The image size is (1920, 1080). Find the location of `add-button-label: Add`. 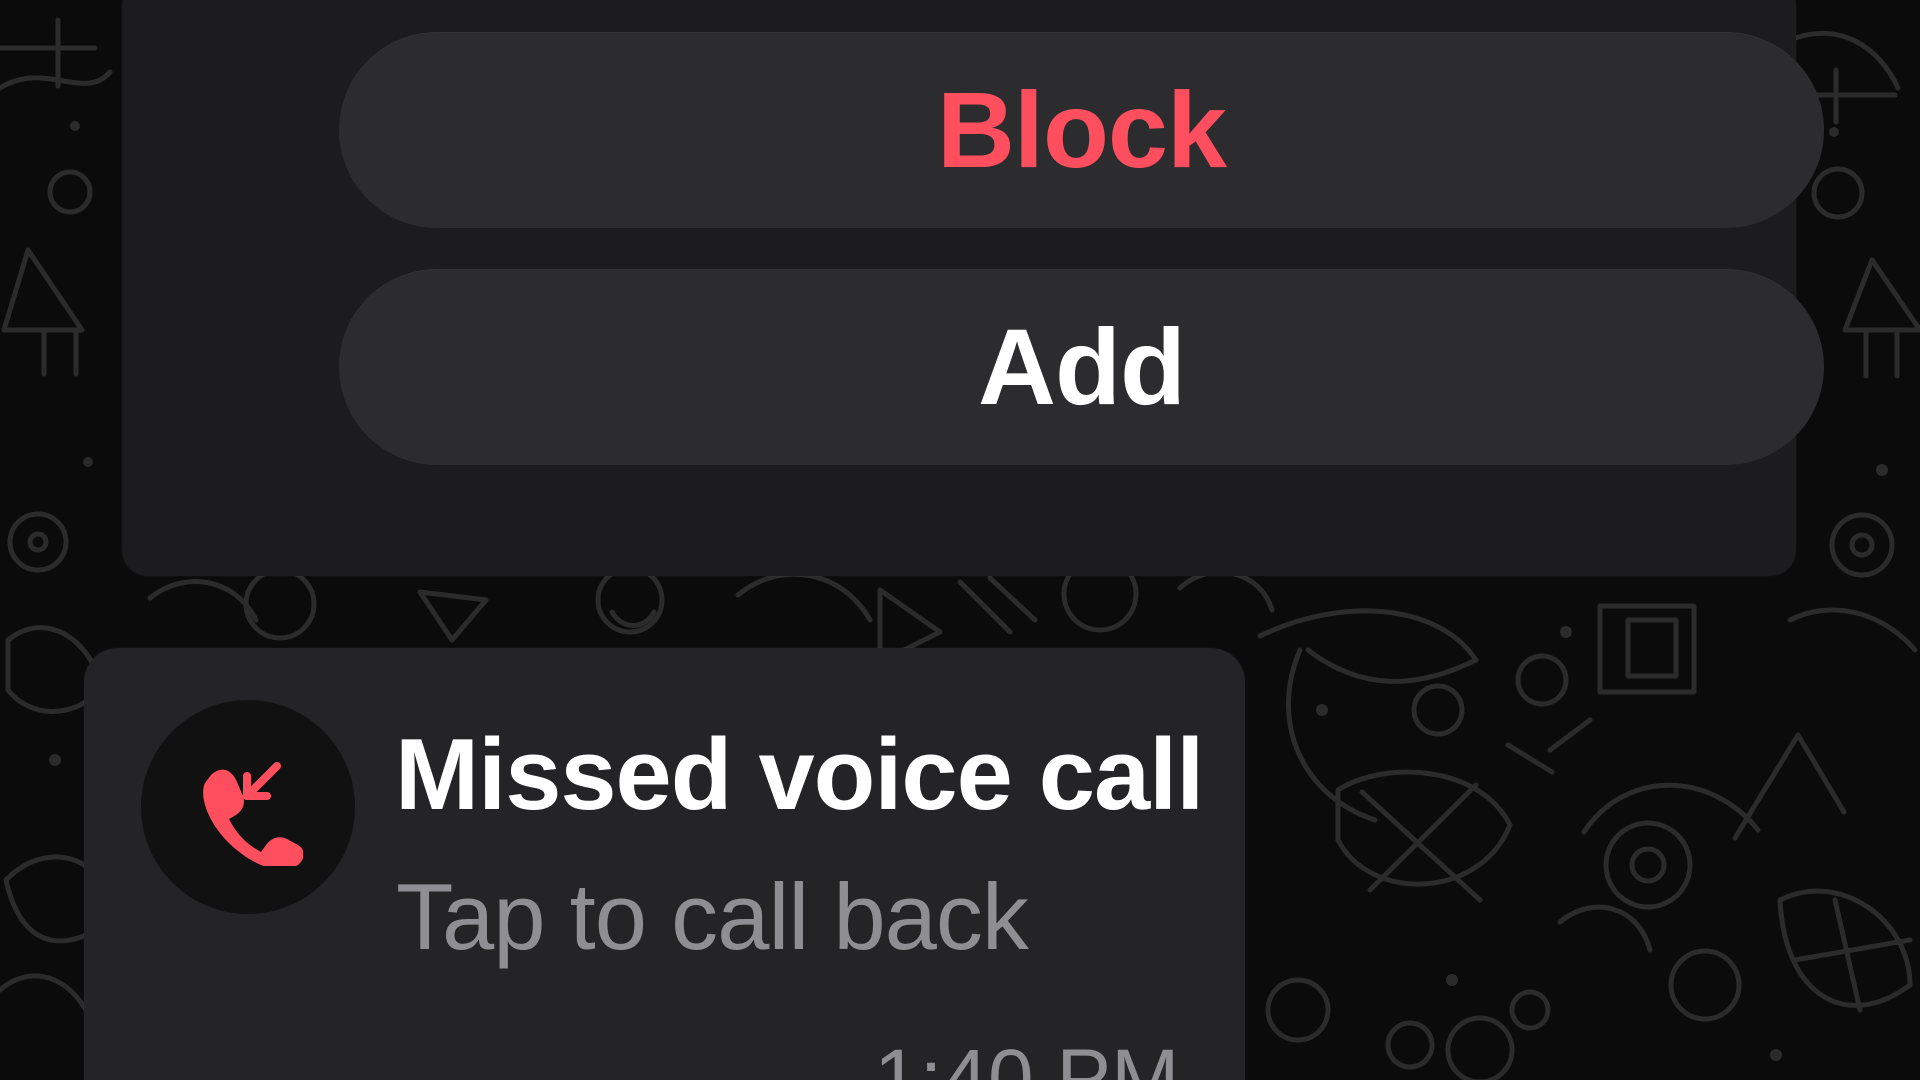

add-button-label: Add is located at coordinates (1082, 366).